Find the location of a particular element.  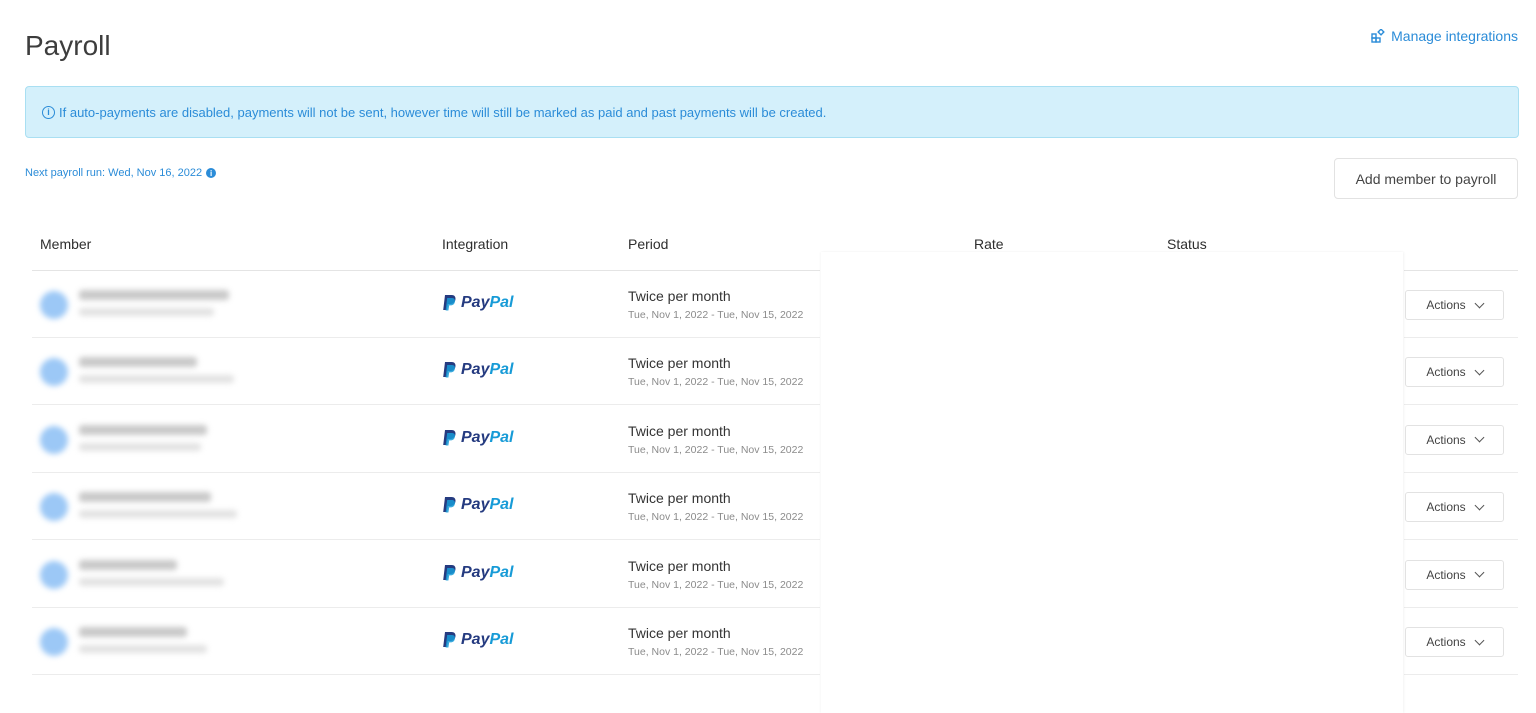

column-header-status: Status is located at coordinates (1187, 244).